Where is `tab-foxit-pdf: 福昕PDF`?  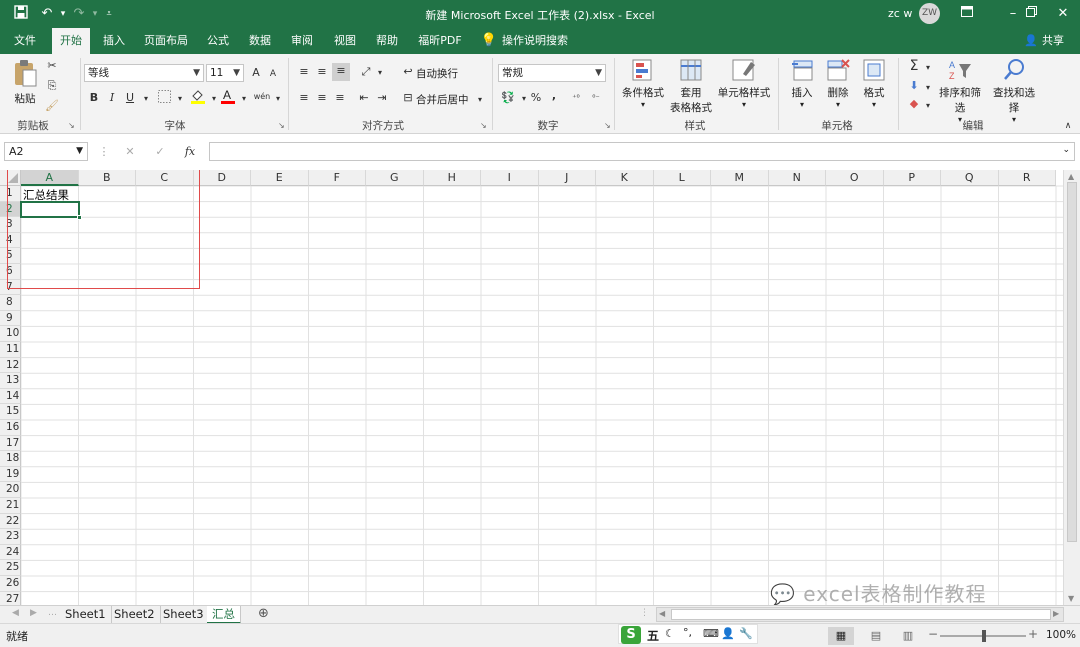
tab-foxit-pdf: 福昕PDF is located at coordinates (440, 41).